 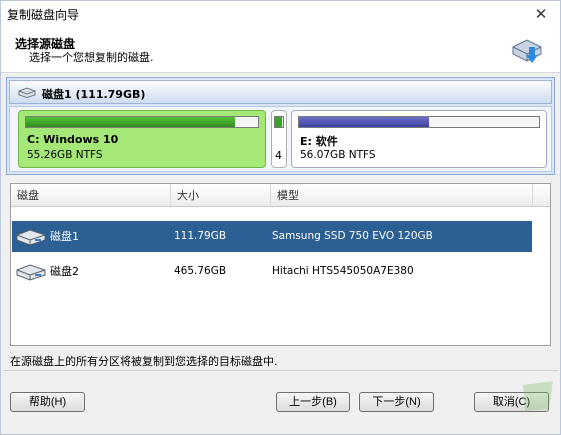 I want to click on column-header-filler, so click(x=541, y=195).